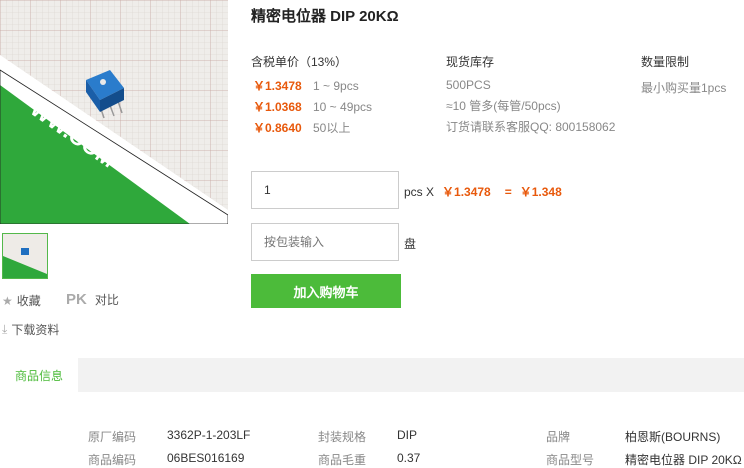  What do you see at coordinates (206, 458) in the screenshot?
I see `spec-value: 06BES016169` at bounding box center [206, 458].